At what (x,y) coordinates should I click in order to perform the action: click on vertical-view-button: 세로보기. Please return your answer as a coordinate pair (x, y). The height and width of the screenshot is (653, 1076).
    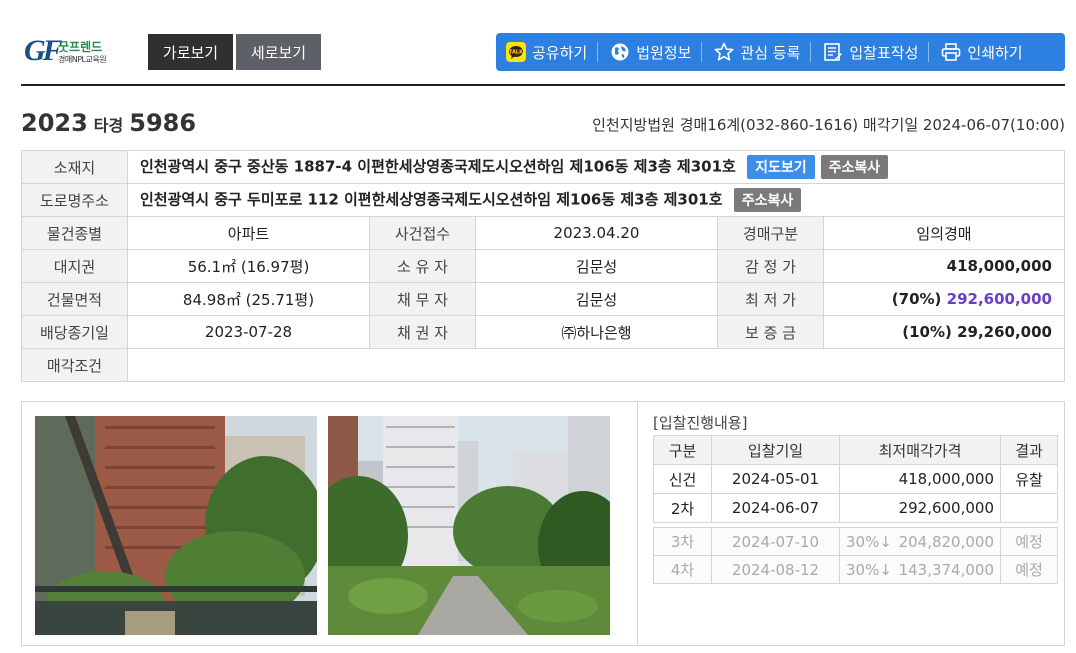
    Looking at the image, I should click on (278, 52).